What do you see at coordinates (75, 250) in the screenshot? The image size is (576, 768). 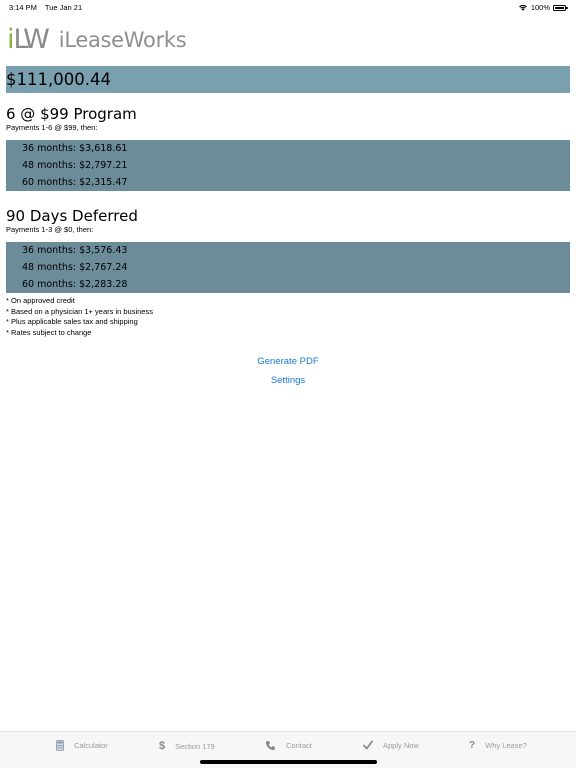 I see `rate-row: 36 months: $3,576.43` at bounding box center [75, 250].